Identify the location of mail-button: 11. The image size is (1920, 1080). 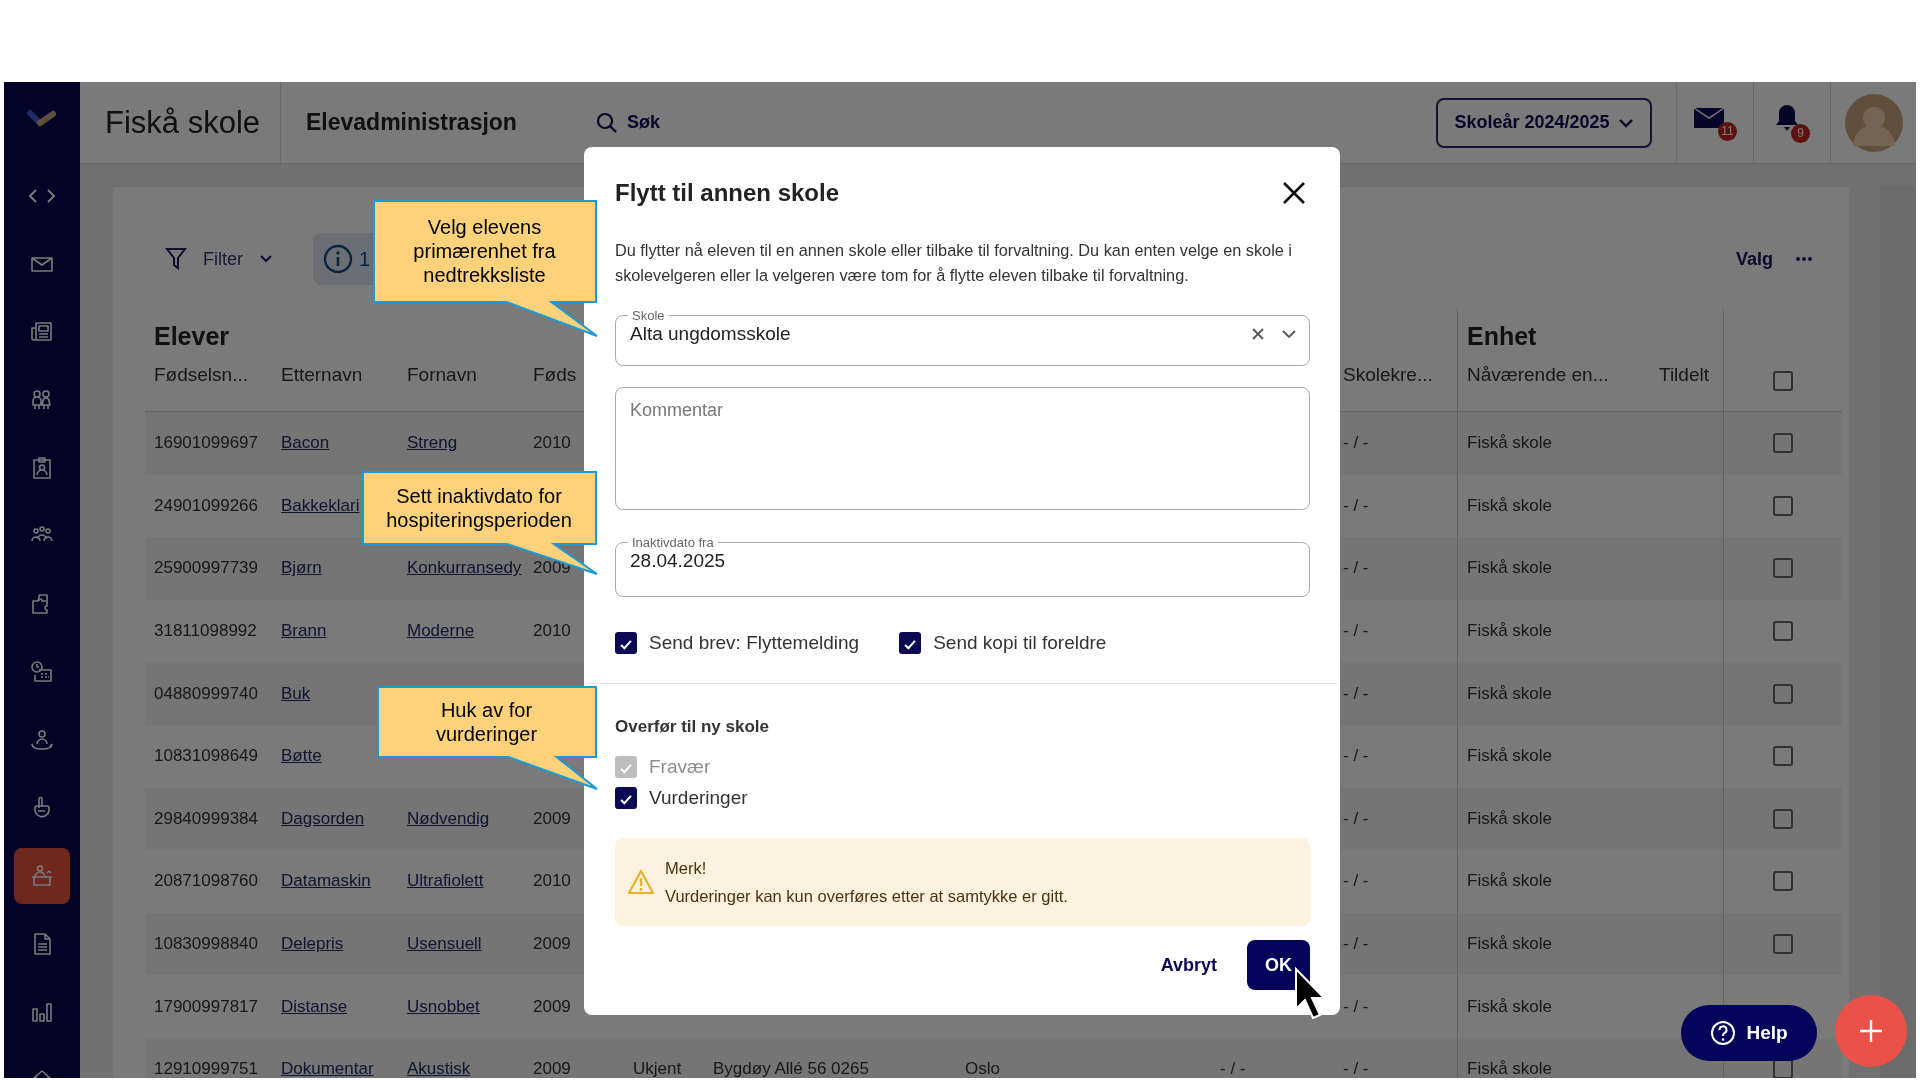
(1715, 122).